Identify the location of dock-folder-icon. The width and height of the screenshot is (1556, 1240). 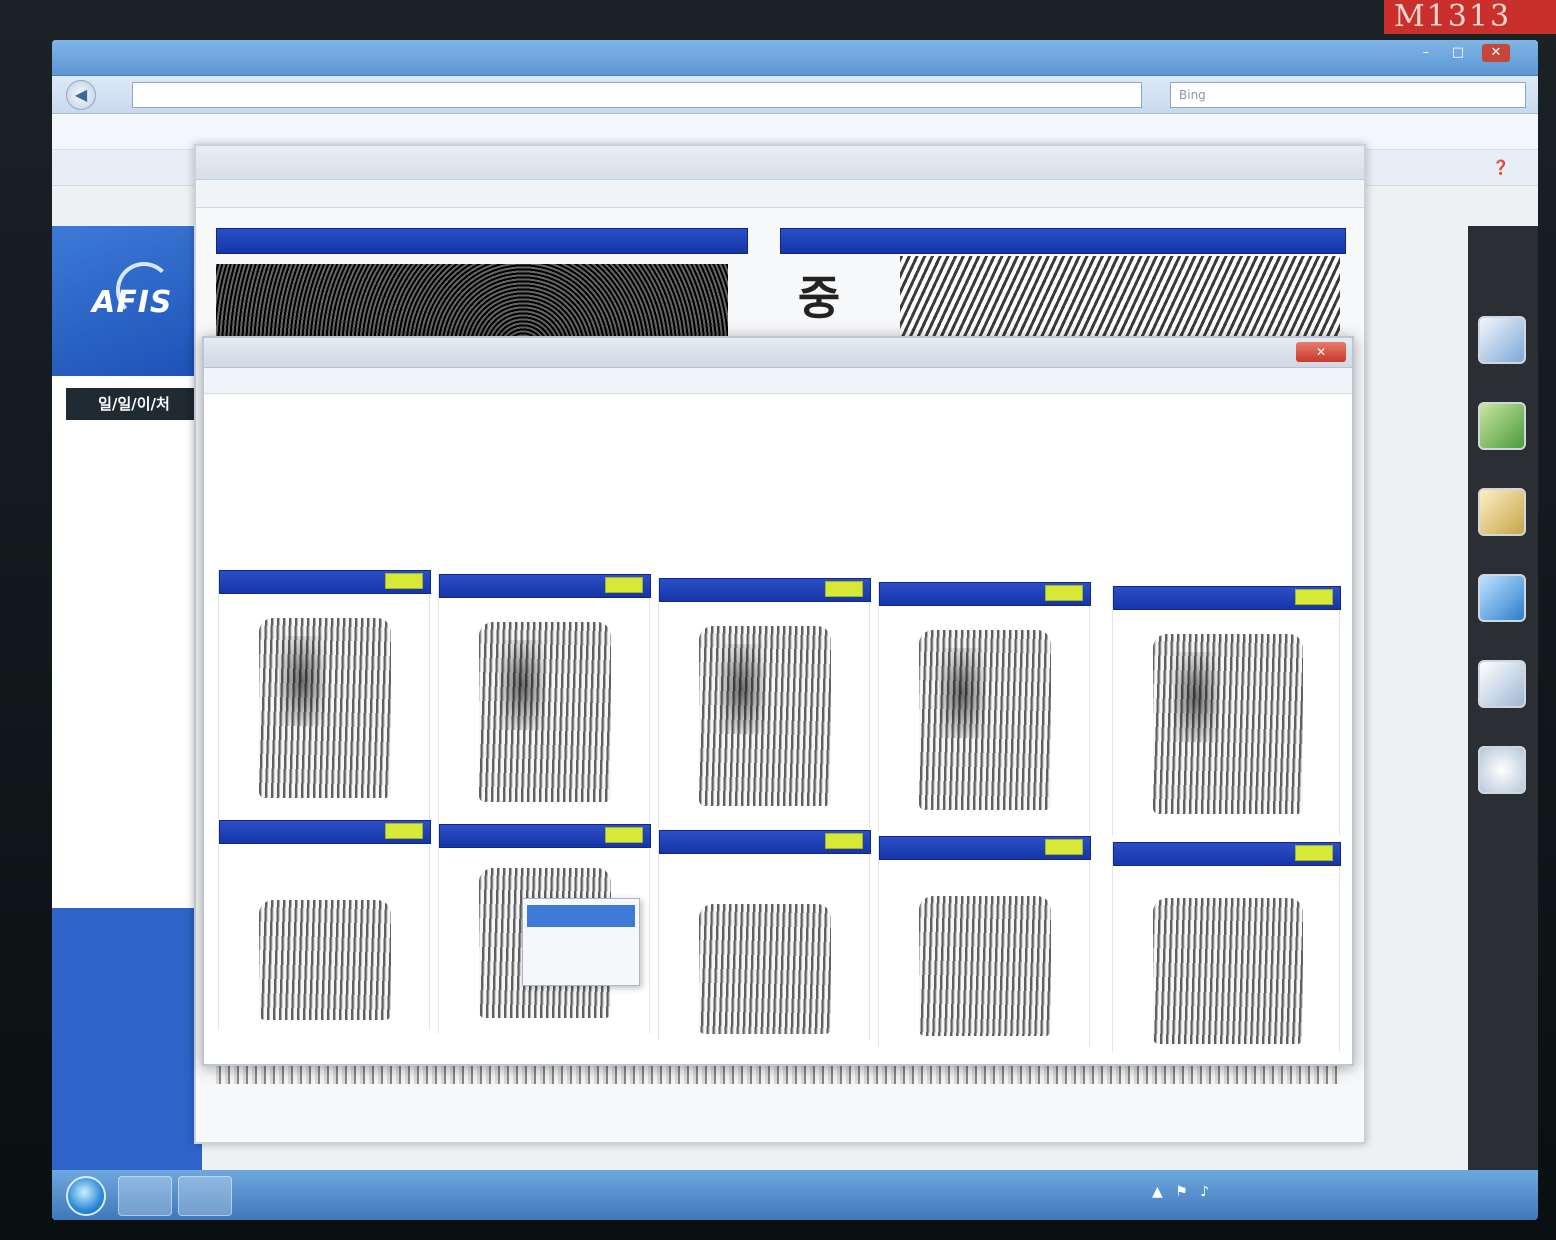
(1502, 512).